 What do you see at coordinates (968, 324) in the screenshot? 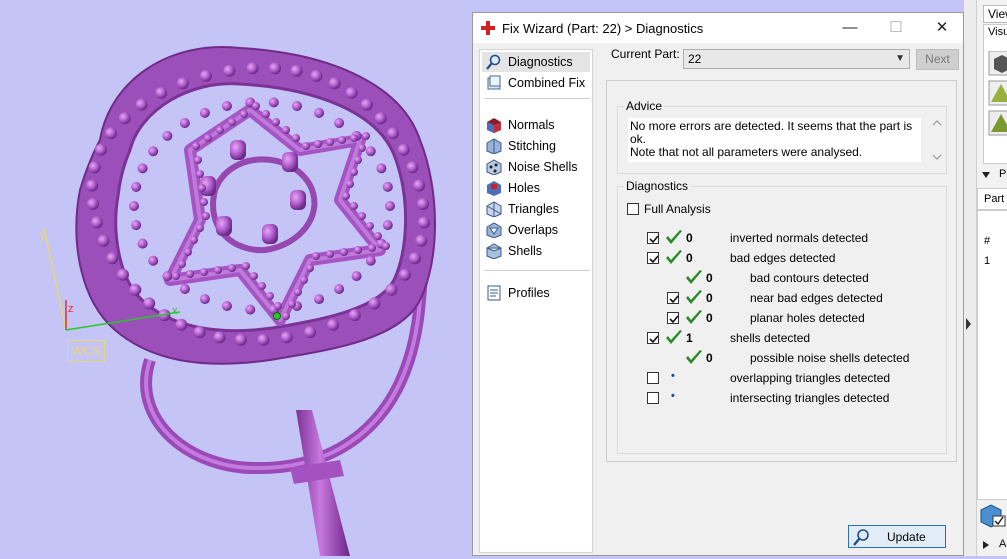
I see `splitter-arrow-icon` at bounding box center [968, 324].